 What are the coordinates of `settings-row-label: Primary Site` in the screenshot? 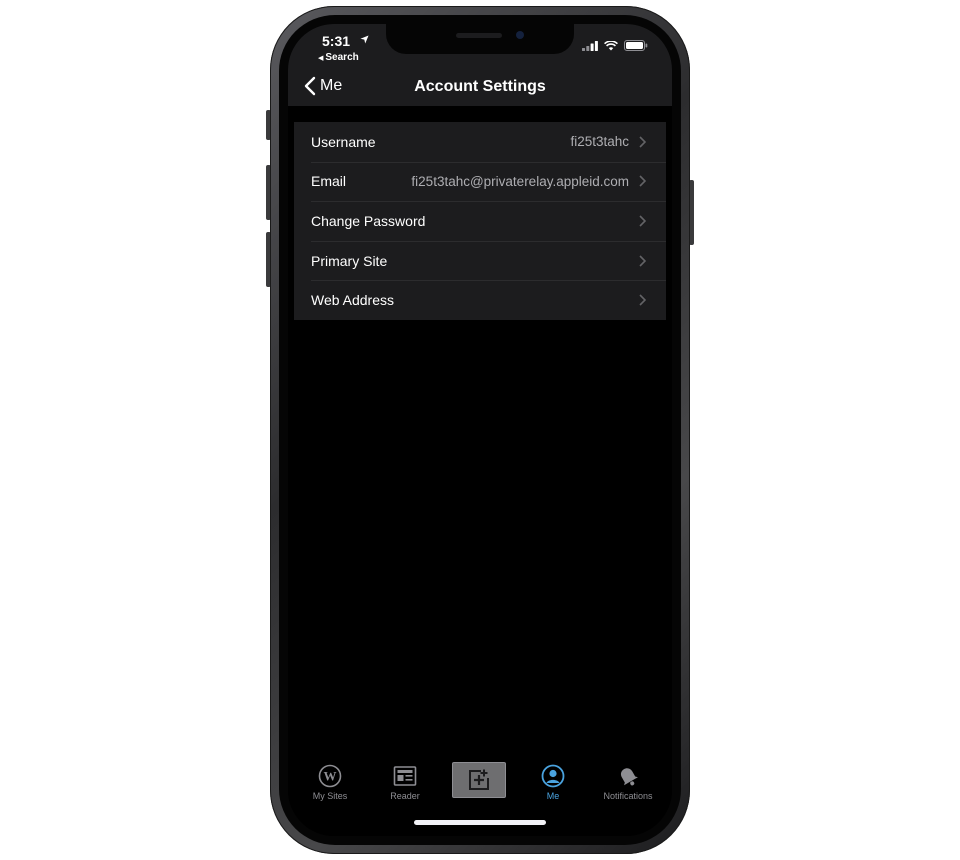 It's located at (349, 260).